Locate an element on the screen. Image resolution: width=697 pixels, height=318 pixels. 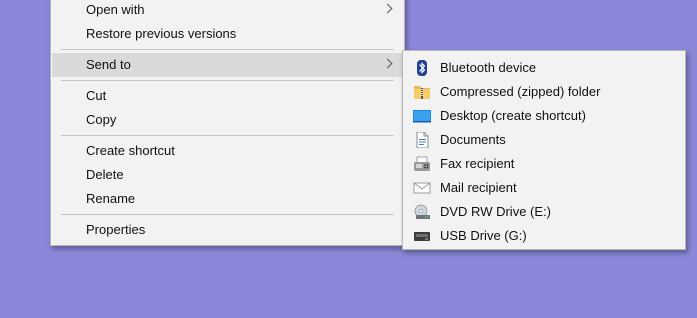
zip-folder-icon is located at coordinates (422, 92).